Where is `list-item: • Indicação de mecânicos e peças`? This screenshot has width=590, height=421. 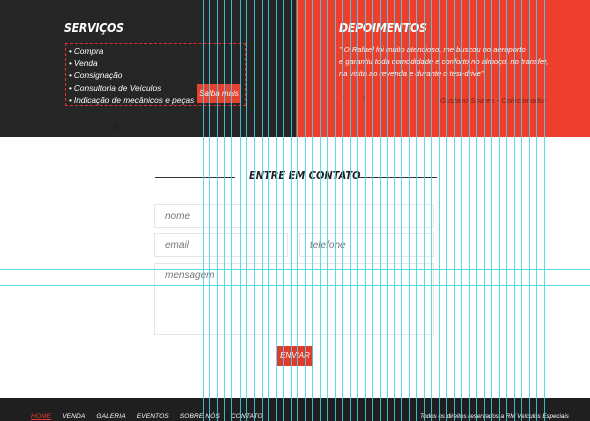
list-item: • Indicação de mecânicos e peças is located at coordinates (131, 100).